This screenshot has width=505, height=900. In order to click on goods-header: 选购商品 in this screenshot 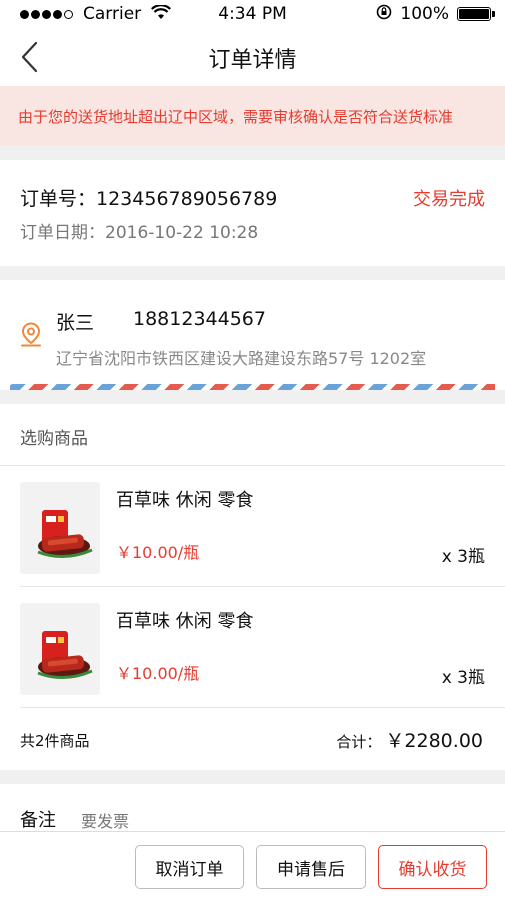, I will do `click(54, 439)`.